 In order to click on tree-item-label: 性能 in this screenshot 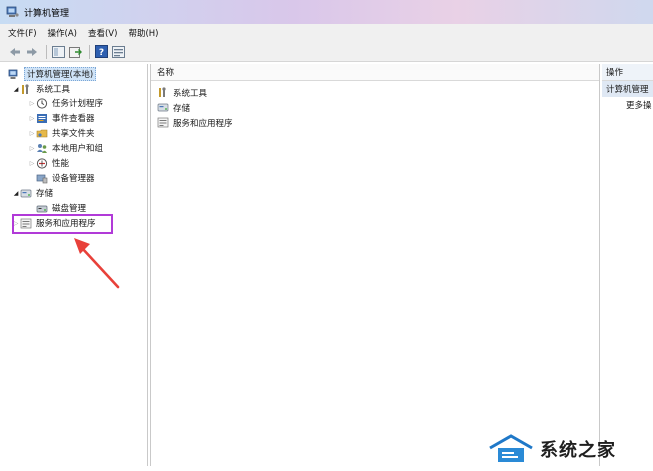, I will do `click(61, 164)`.